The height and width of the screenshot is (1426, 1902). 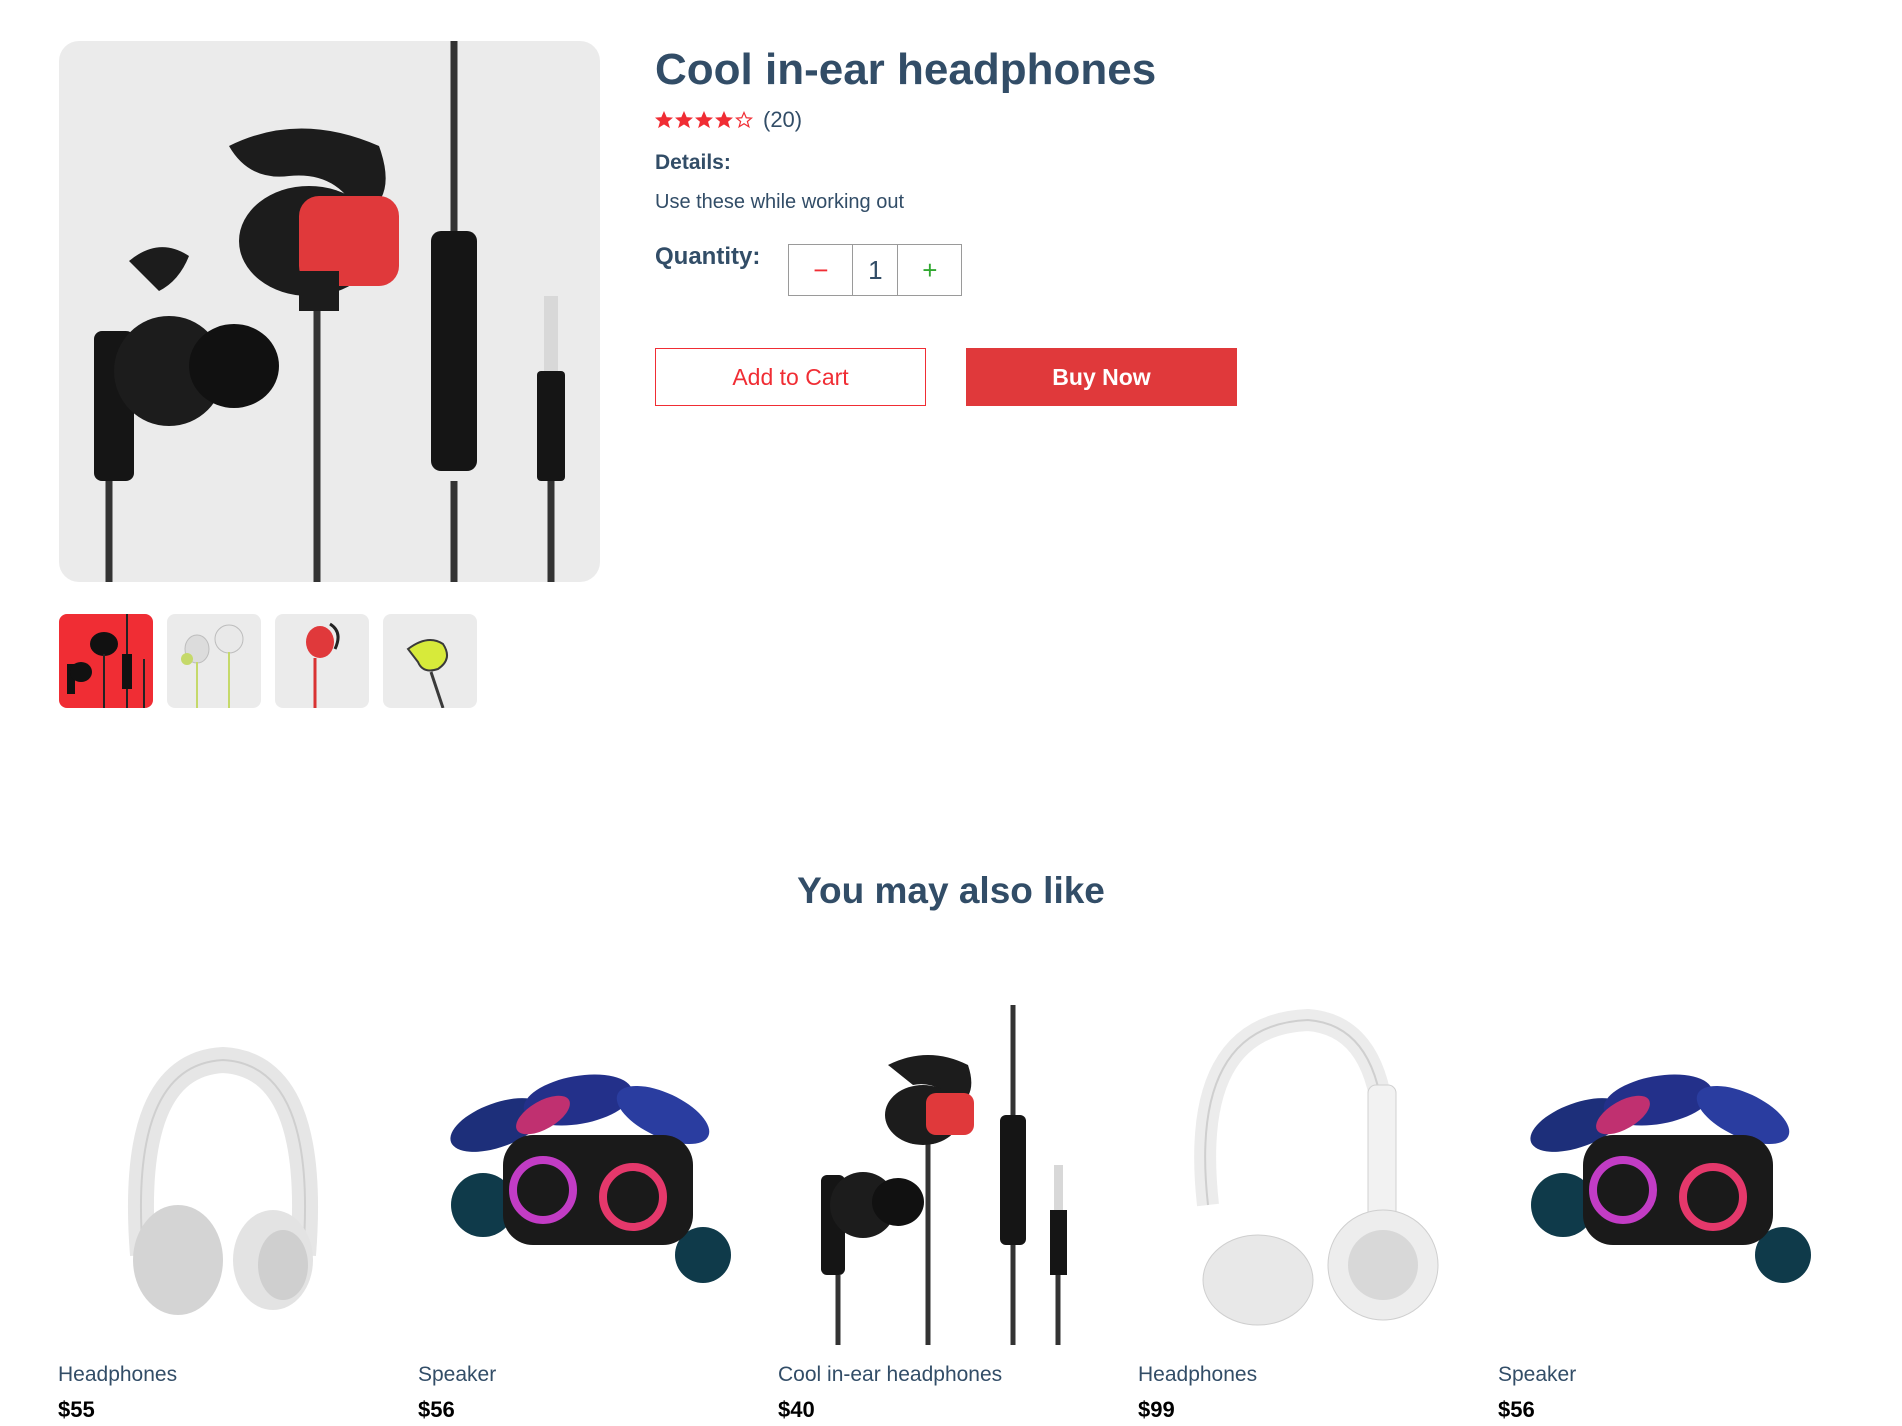 I want to click on product-card-price: $40, so click(x=796, y=1409).